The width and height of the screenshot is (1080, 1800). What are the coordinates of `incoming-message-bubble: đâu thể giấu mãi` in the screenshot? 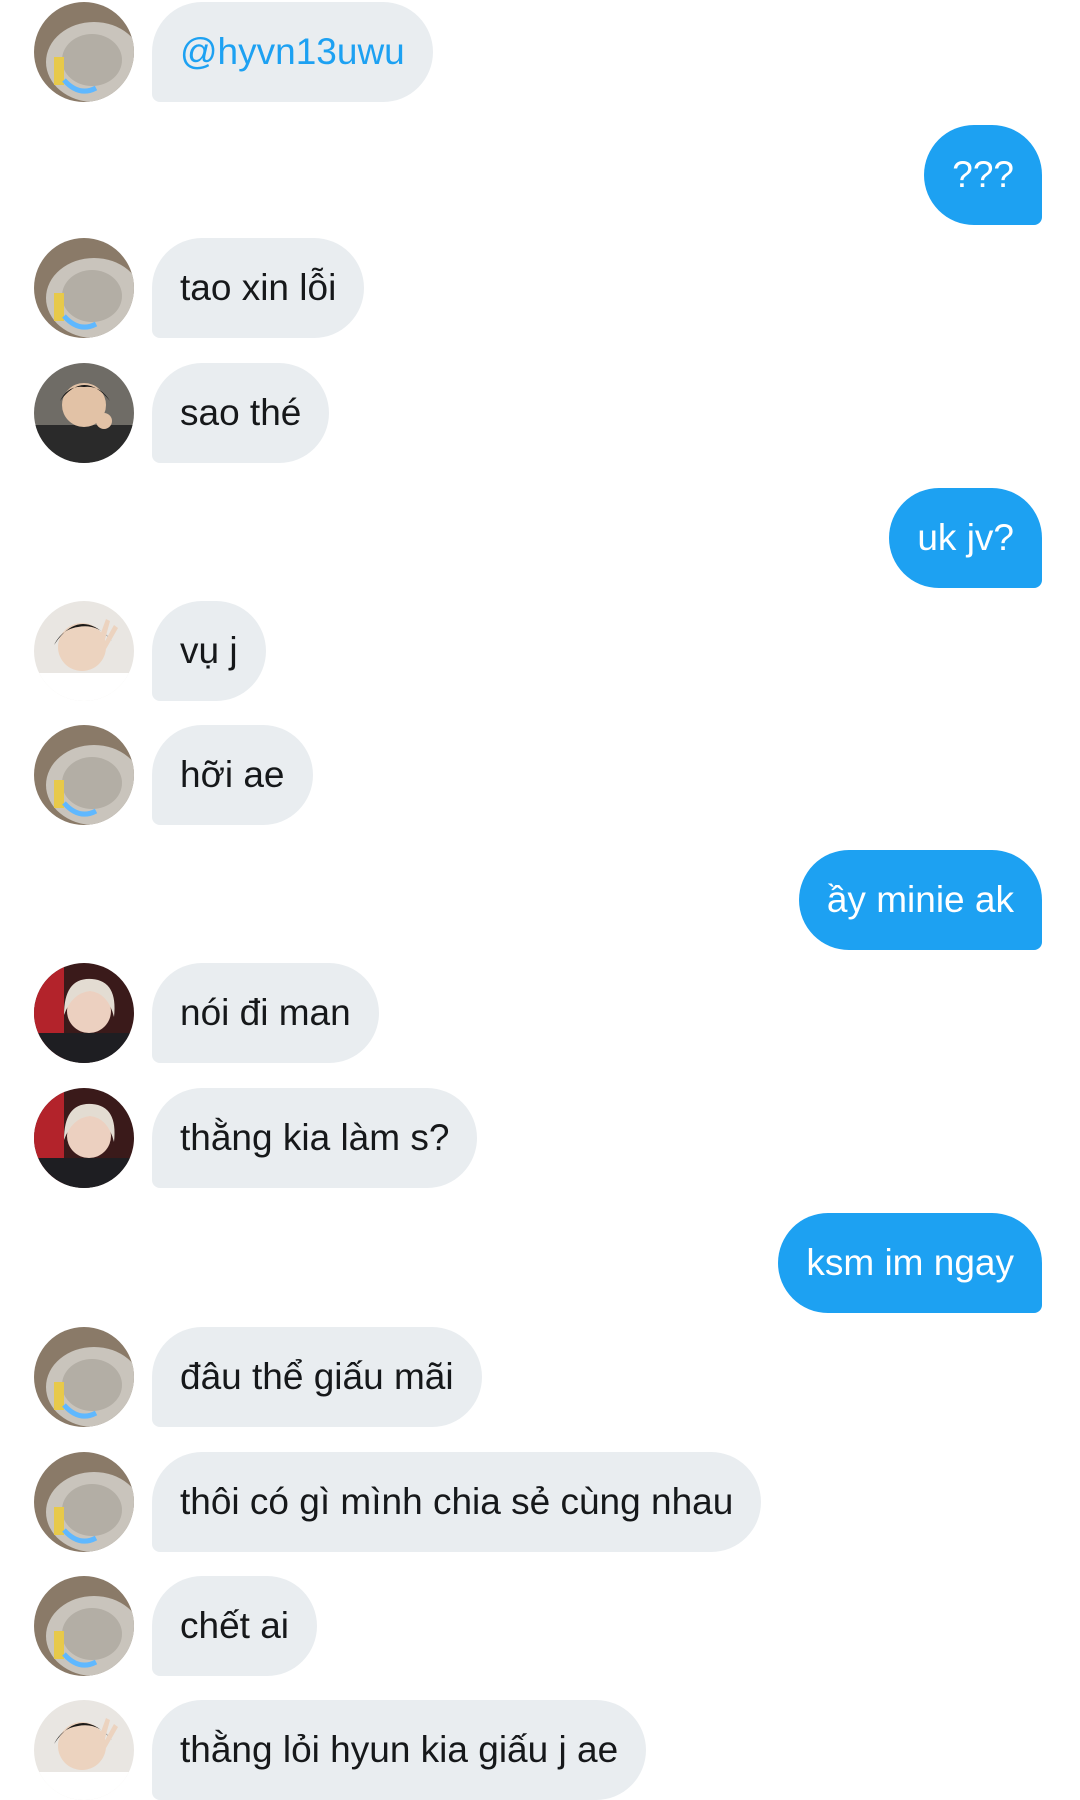 It's located at (317, 1377).